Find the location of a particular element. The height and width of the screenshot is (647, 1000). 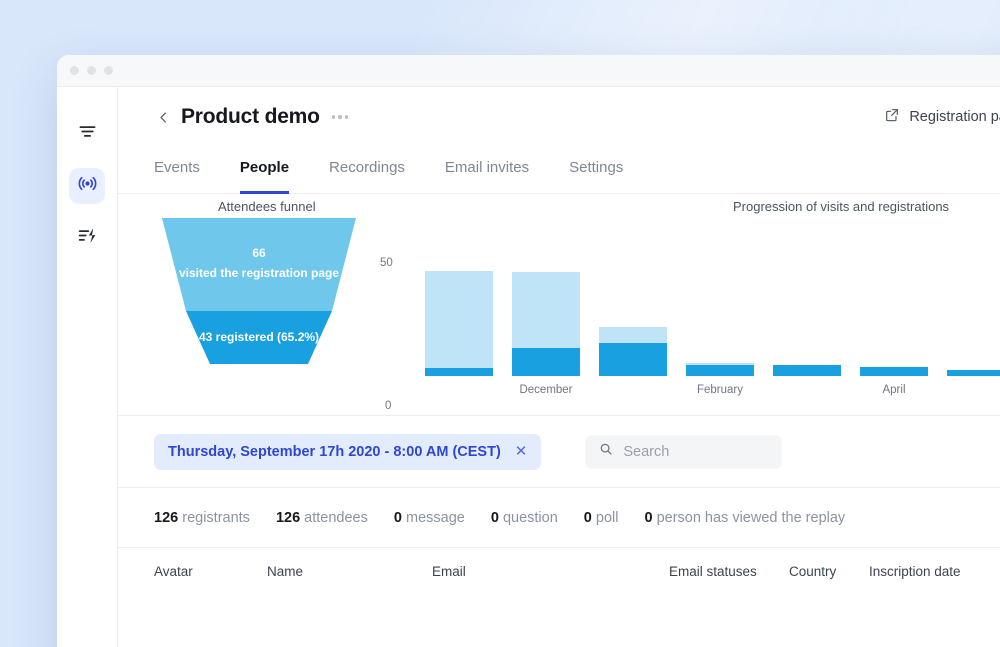

column-header-country: Country is located at coordinates (829, 571).